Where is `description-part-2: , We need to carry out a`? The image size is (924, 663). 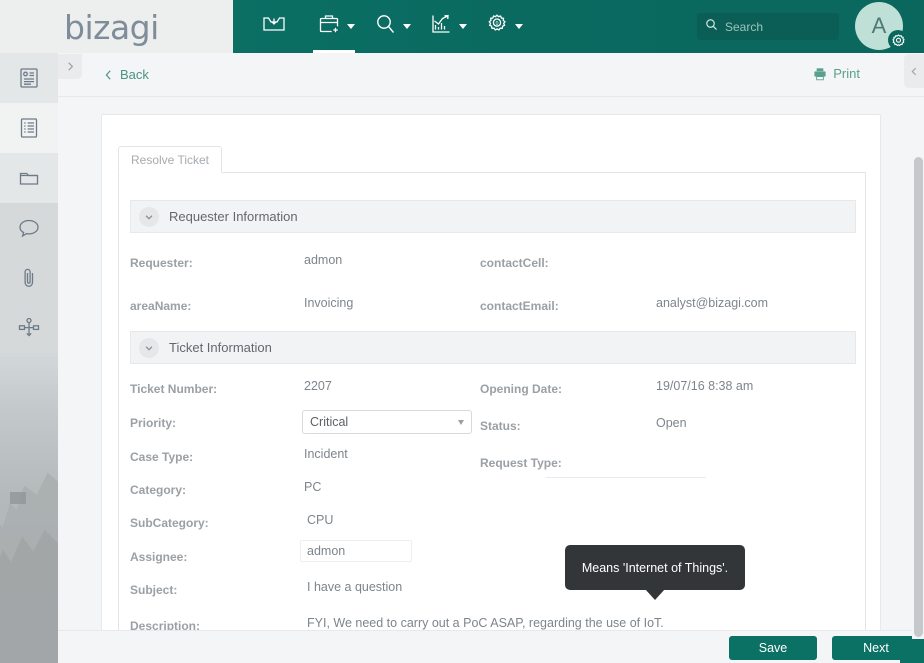
description-part-2: , We need to carry out a is located at coordinates (395, 623).